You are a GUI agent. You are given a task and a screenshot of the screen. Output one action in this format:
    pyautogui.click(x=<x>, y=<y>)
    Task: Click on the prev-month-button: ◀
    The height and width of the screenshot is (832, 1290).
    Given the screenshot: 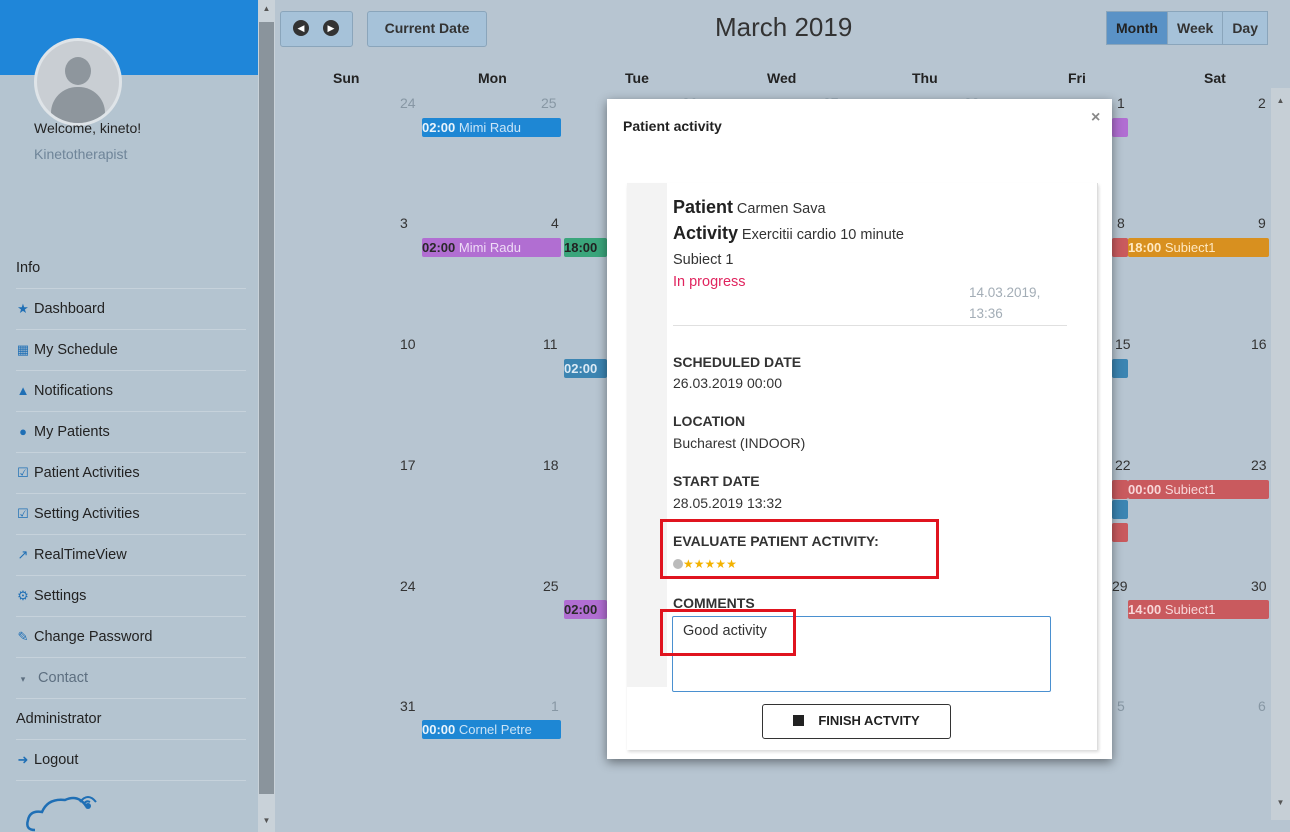 What is the action you would take?
    pyautogui.click(x=301, y=28)
    